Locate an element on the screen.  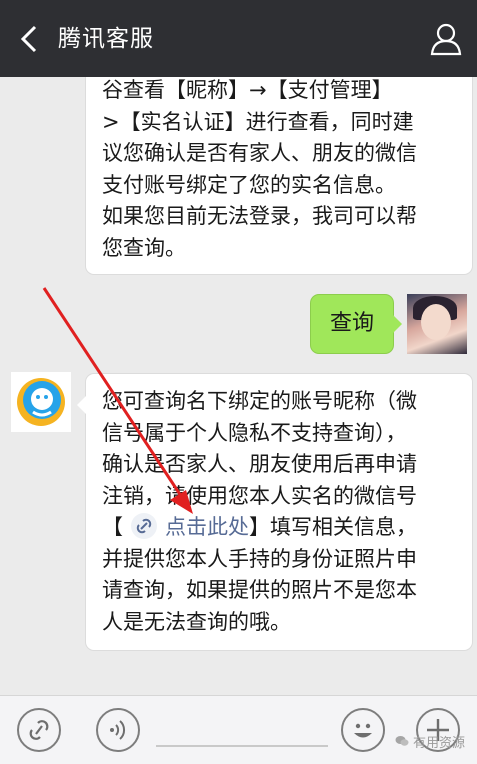
message-line: 支付账号绑定了您的实名信息。 is located at coordinates (249, 184).